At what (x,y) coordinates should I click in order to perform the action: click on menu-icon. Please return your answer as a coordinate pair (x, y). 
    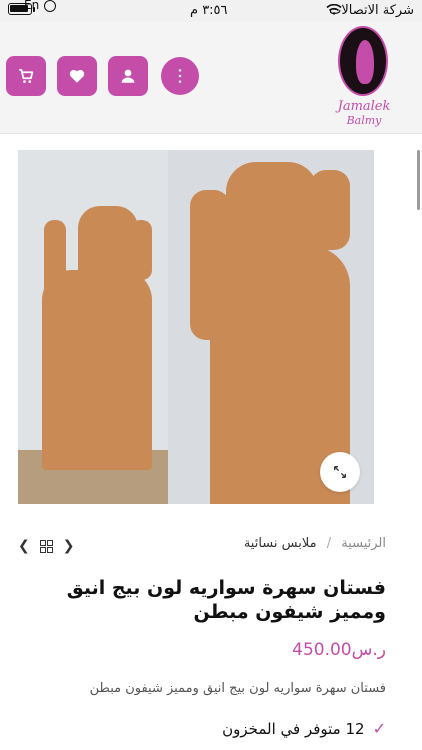
    Looking at the image, I should click on (180, 76).